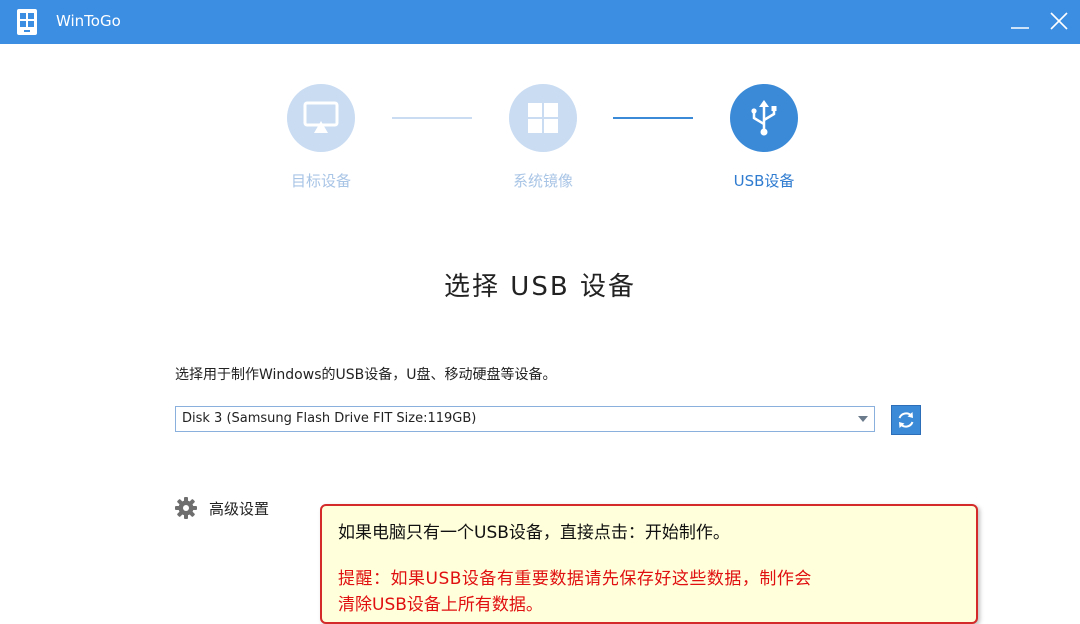 The height and width of the screenshot is (624, 1080). What do you see at coordinates (540, 22) in the screenshot?
I see `title-bar: WinToGo` at bounding box center [540, 22].